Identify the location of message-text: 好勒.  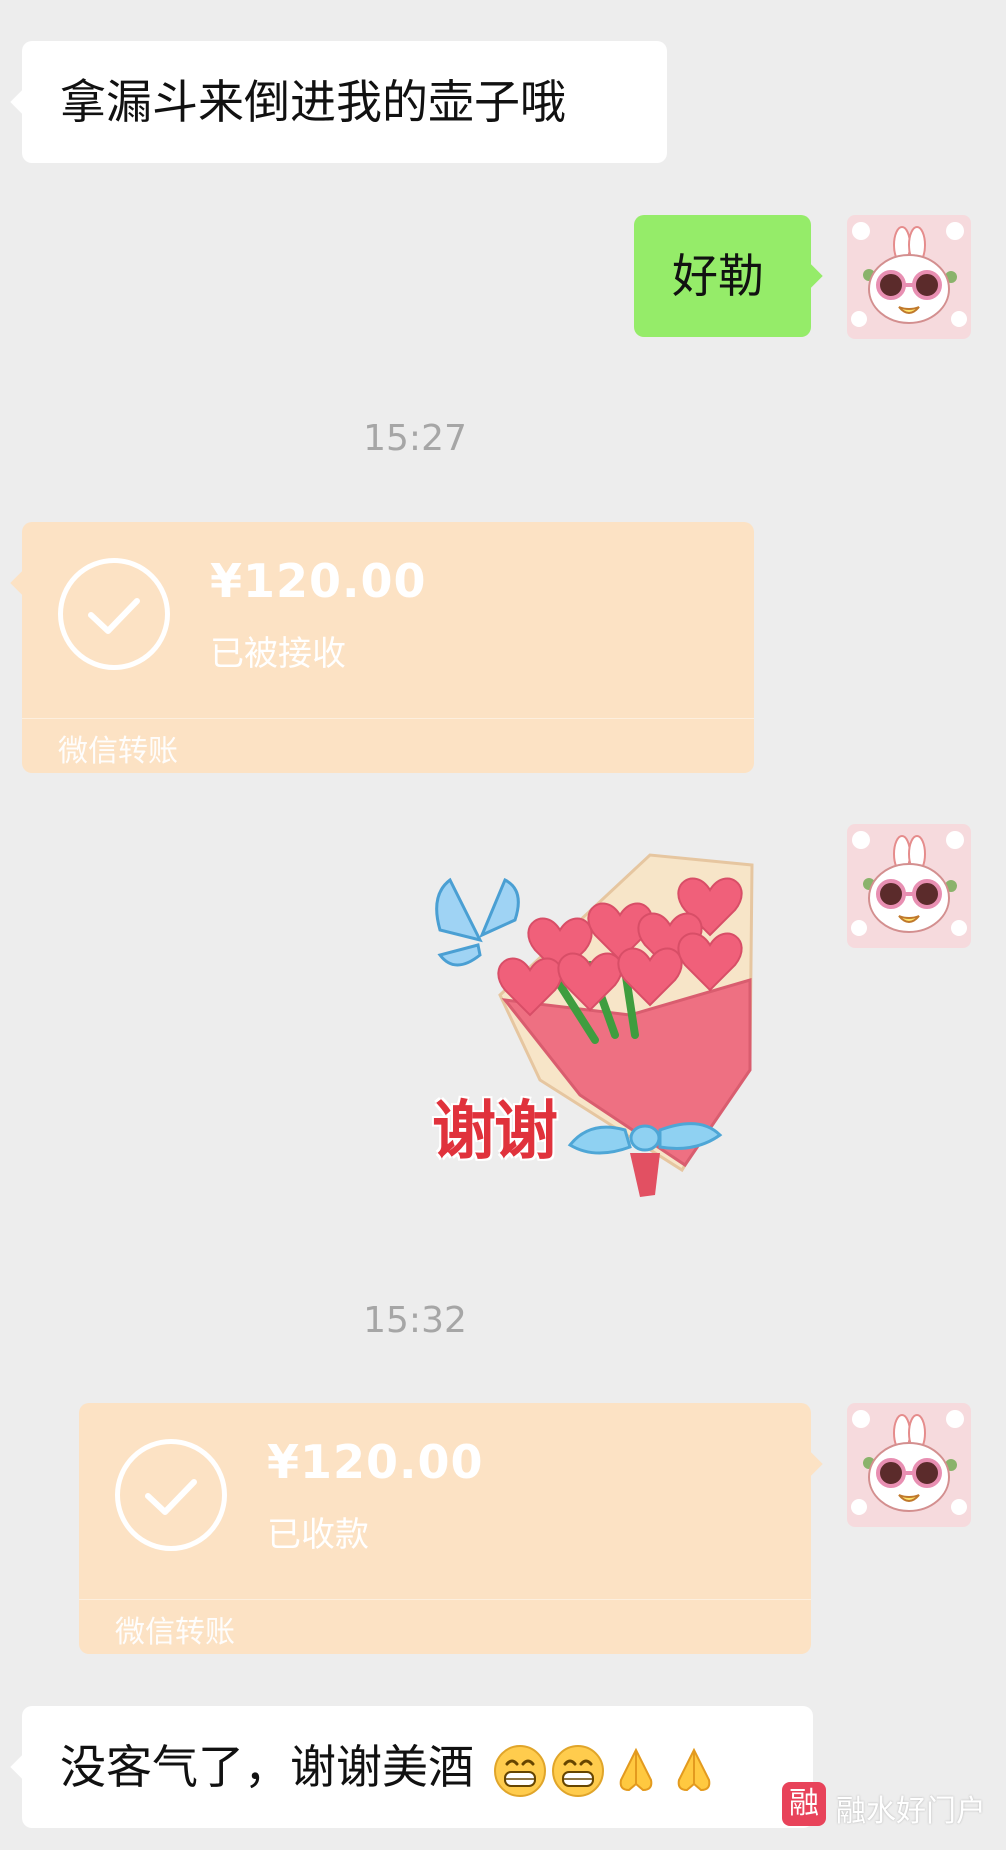
(718, 276).